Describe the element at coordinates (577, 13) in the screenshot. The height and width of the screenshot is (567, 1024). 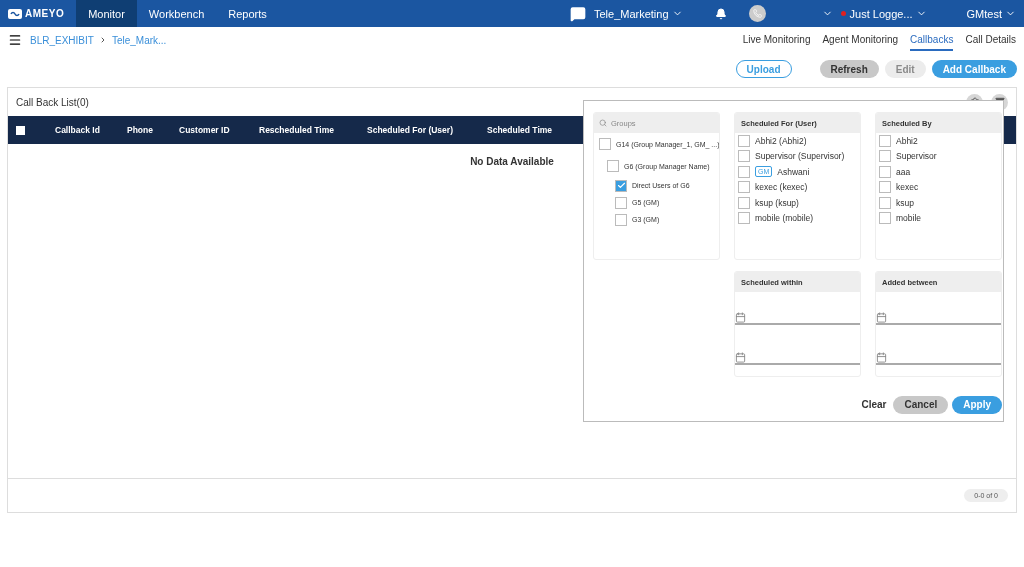
I see `chat-icon` at that location.